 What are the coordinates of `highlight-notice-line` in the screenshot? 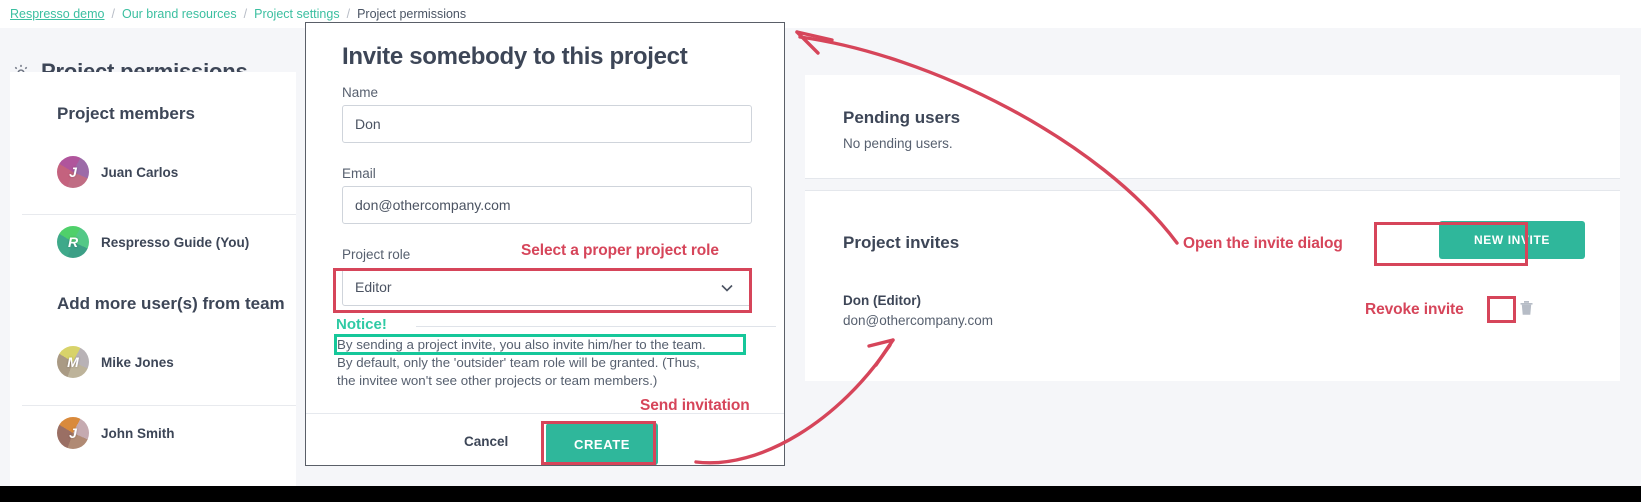 It's located at (540, 344).